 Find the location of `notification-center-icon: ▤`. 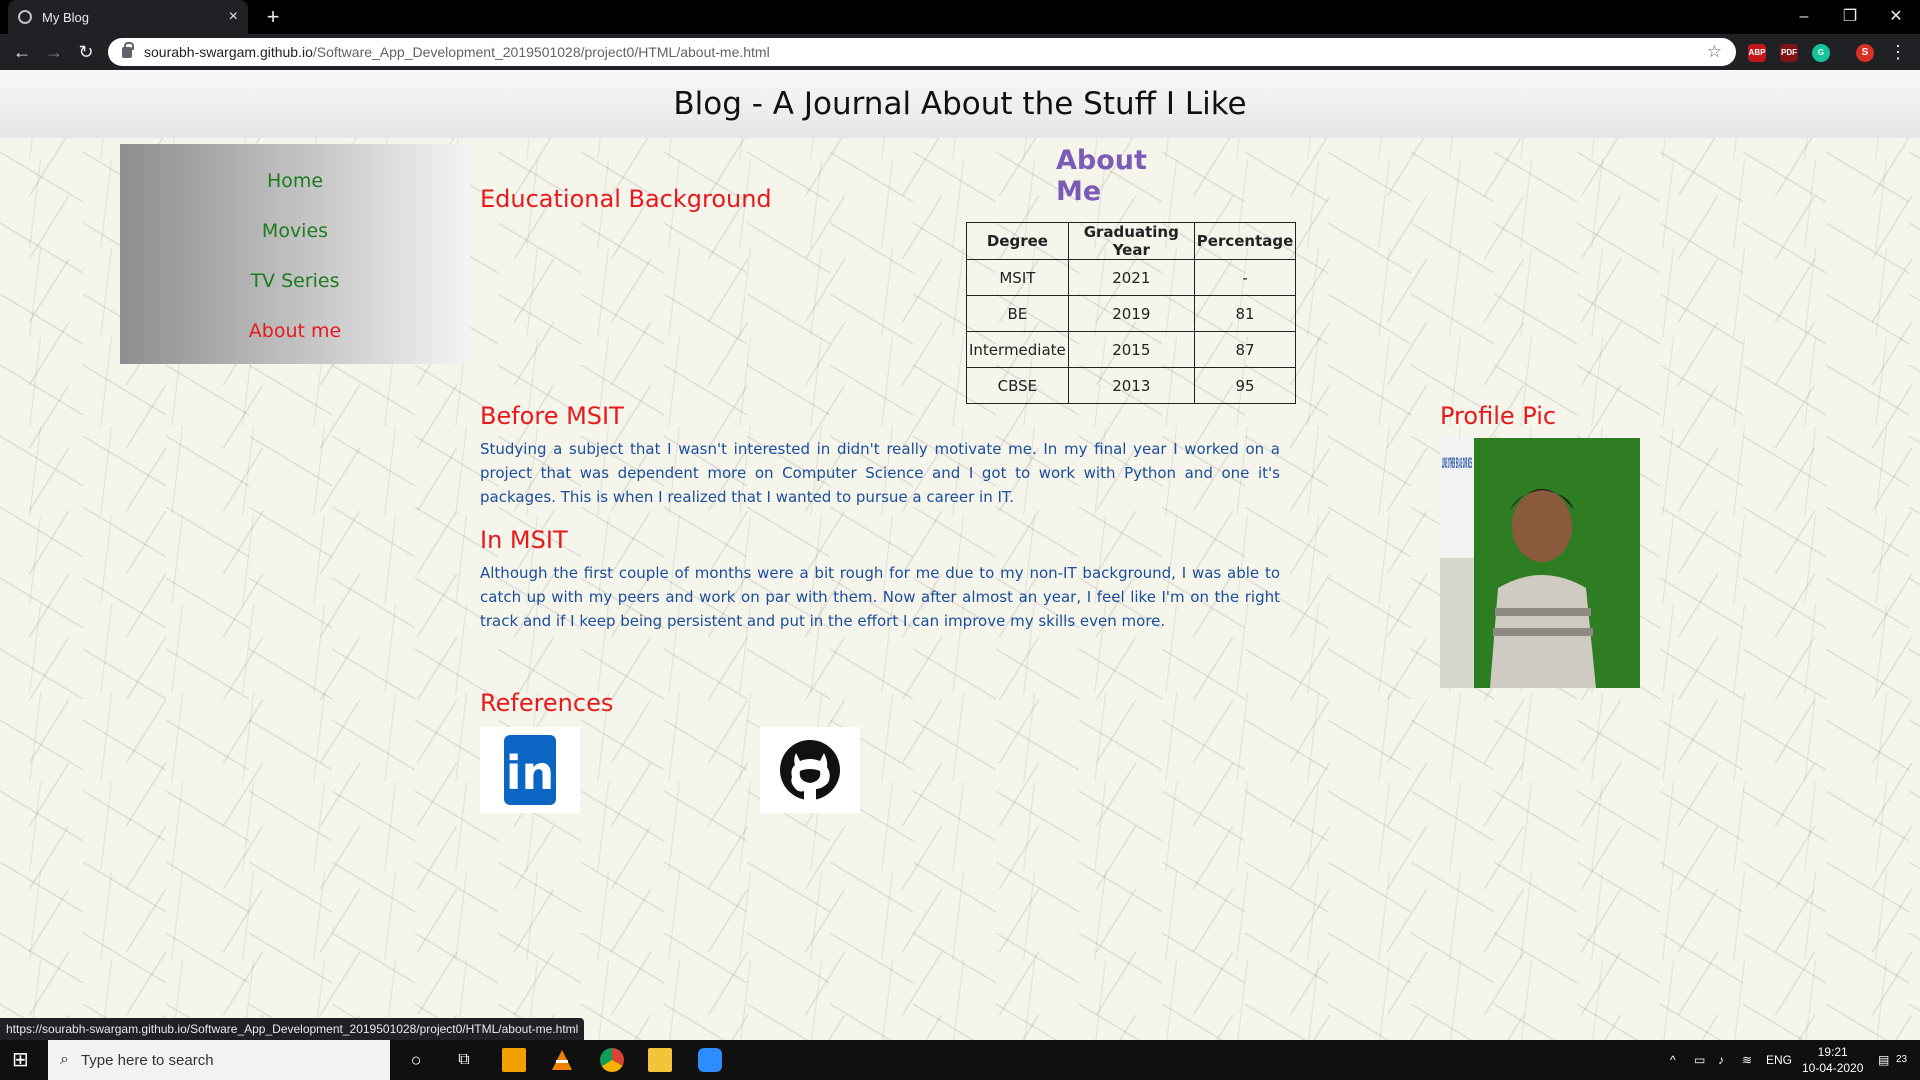

notification-center-icon: ▤ is located at coordinates (1883, 1060).